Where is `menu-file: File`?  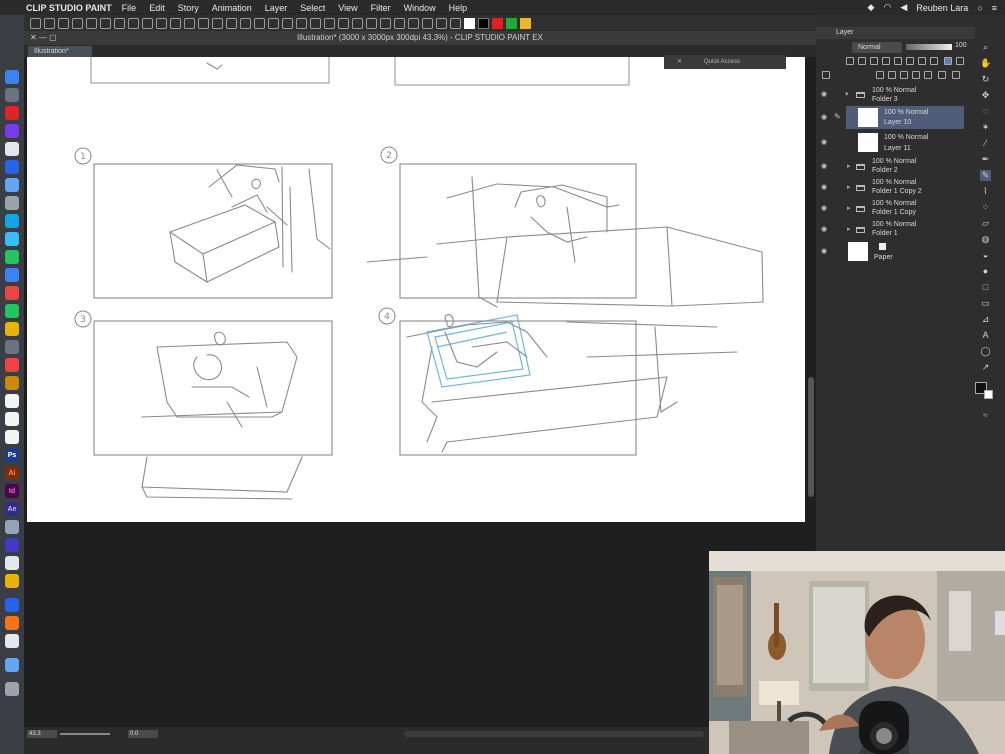
menu-file: File is located at coordinates (129, 8).